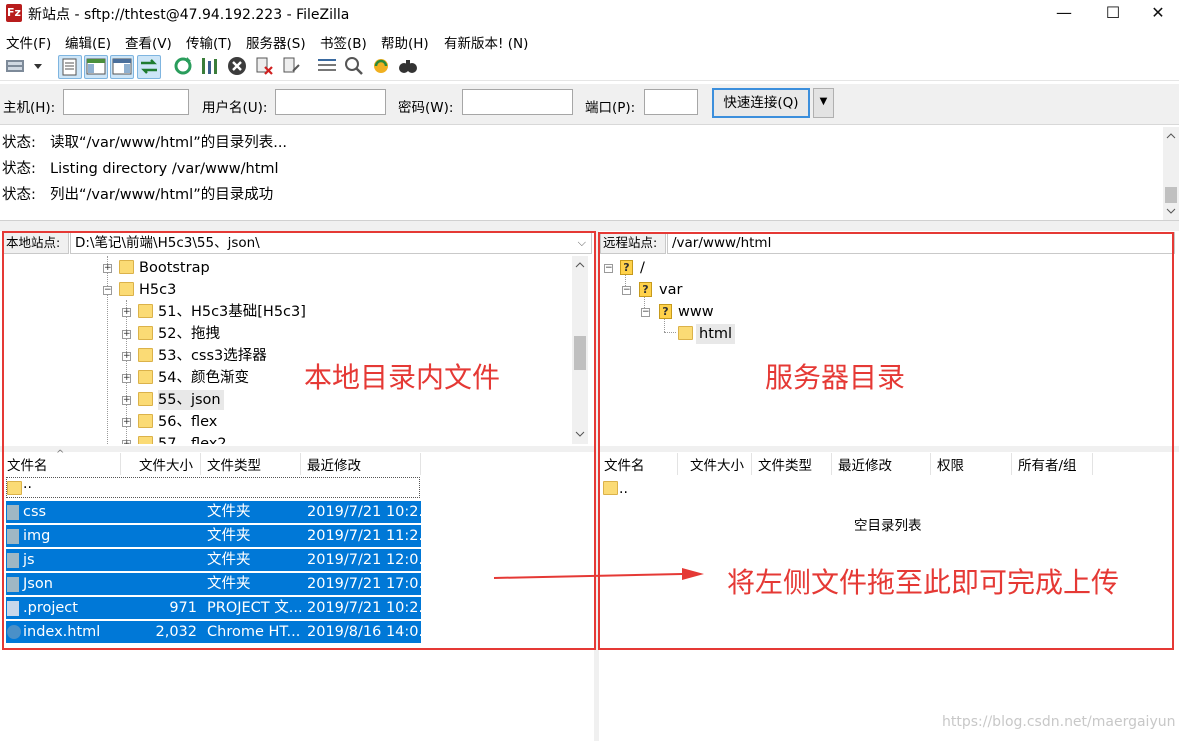  I want to click on local-annotation-text: 本地目录内文件, so click(402, 377).